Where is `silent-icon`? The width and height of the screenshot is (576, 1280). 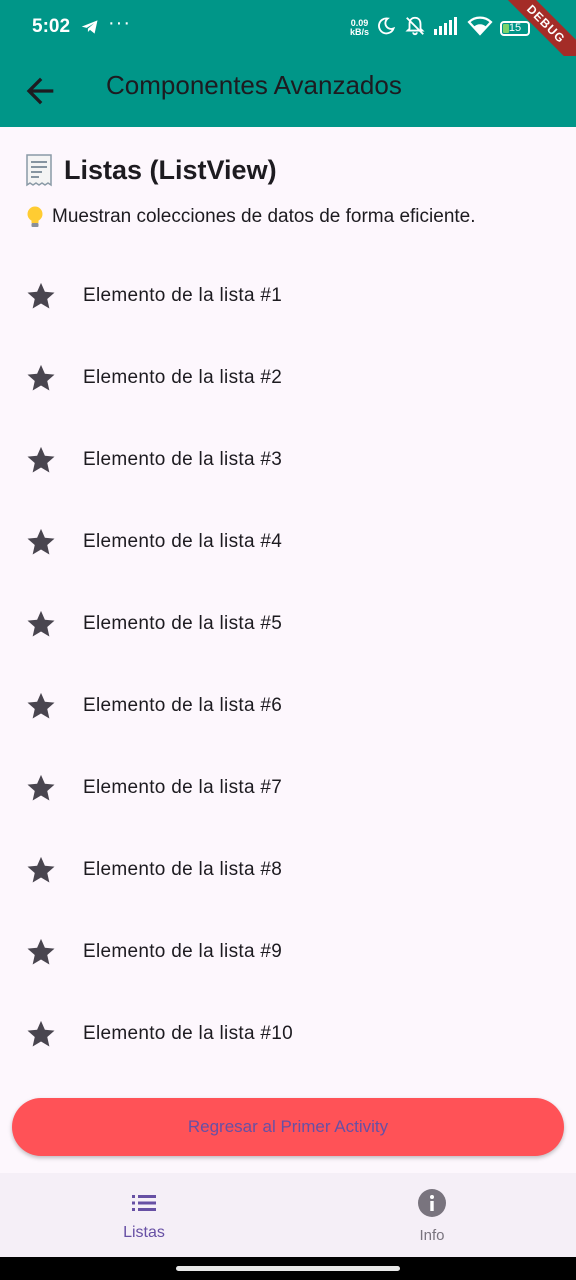
silent-icon is located at coordinates (415, 28).